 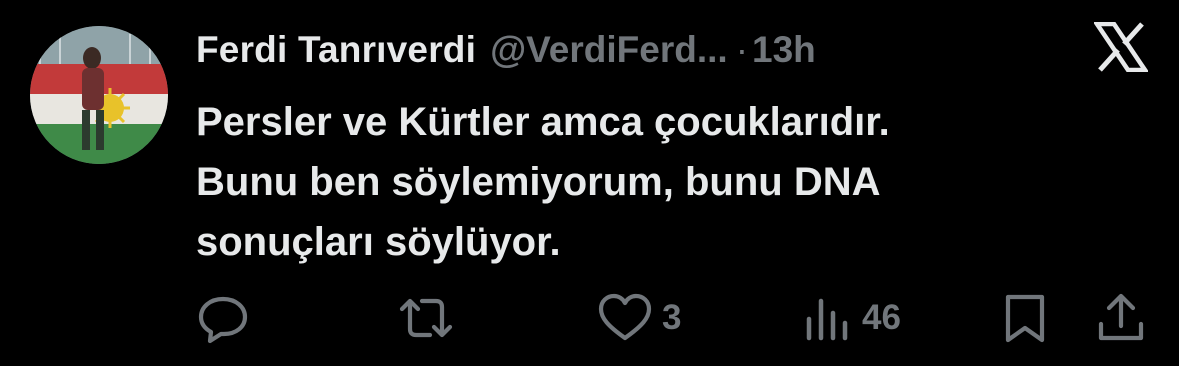 I want to click on bookmark-icon, so click(x=1025, y=318).